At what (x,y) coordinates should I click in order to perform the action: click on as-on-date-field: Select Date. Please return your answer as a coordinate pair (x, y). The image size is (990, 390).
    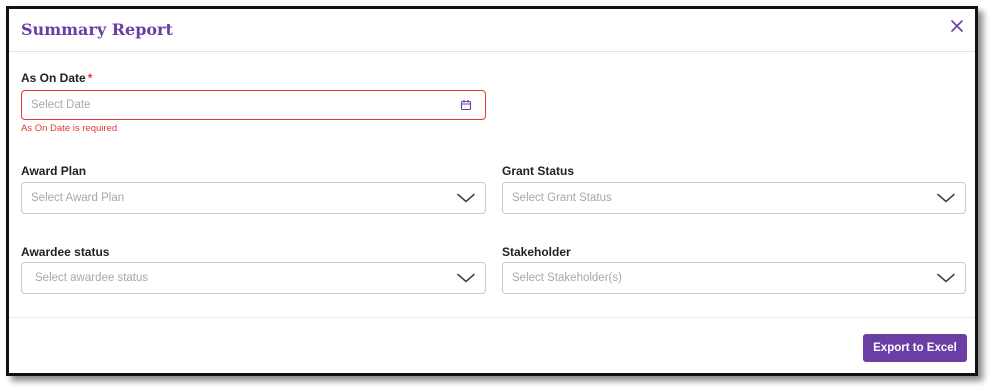
    Looking at the image, I should click on (253, 105).